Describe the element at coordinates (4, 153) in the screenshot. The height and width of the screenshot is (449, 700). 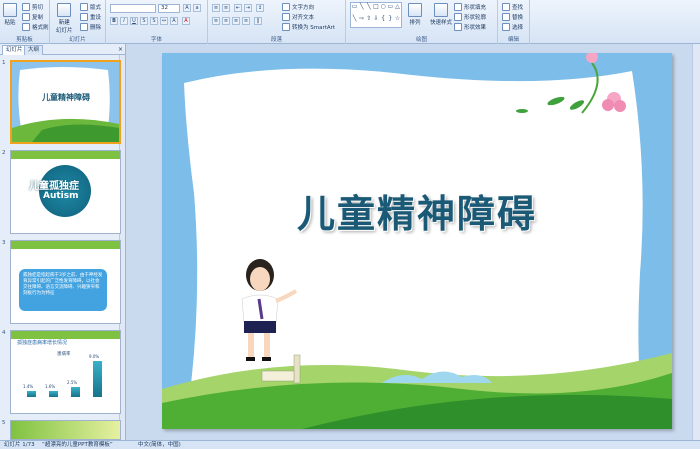
I see `slide-number: 2` at that location.